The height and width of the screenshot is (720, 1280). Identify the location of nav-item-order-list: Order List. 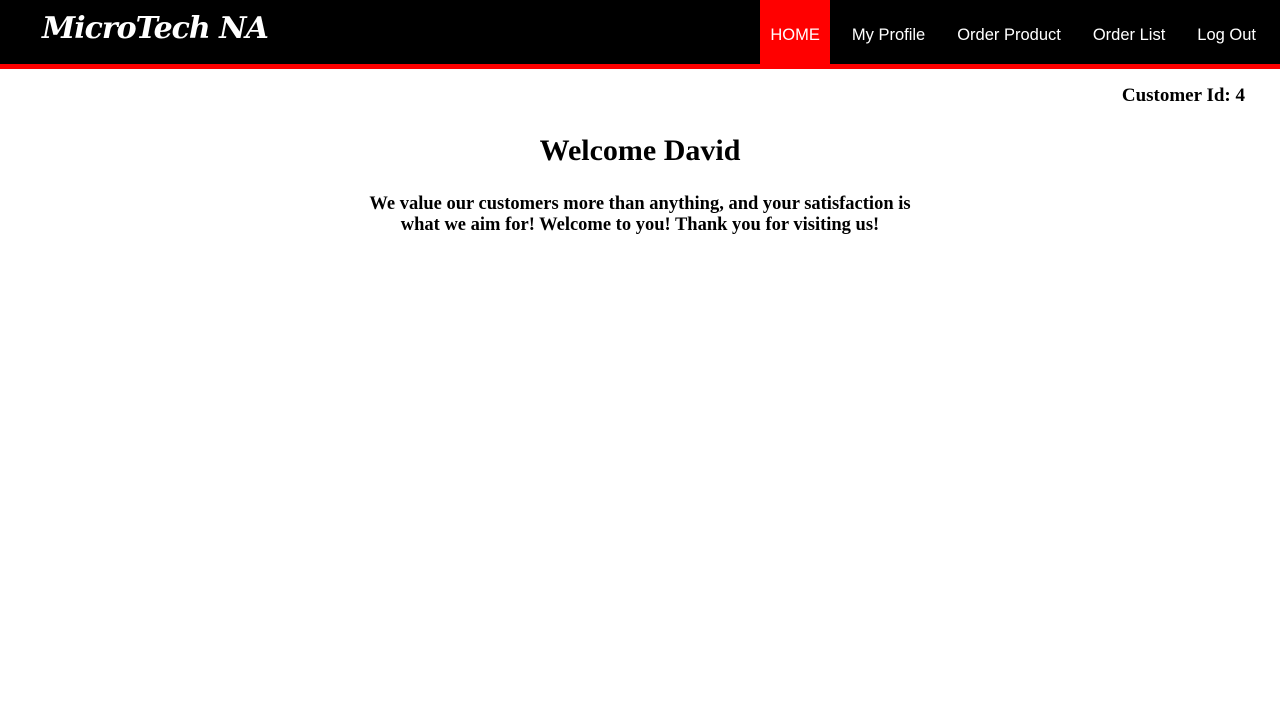
(1129, 32).